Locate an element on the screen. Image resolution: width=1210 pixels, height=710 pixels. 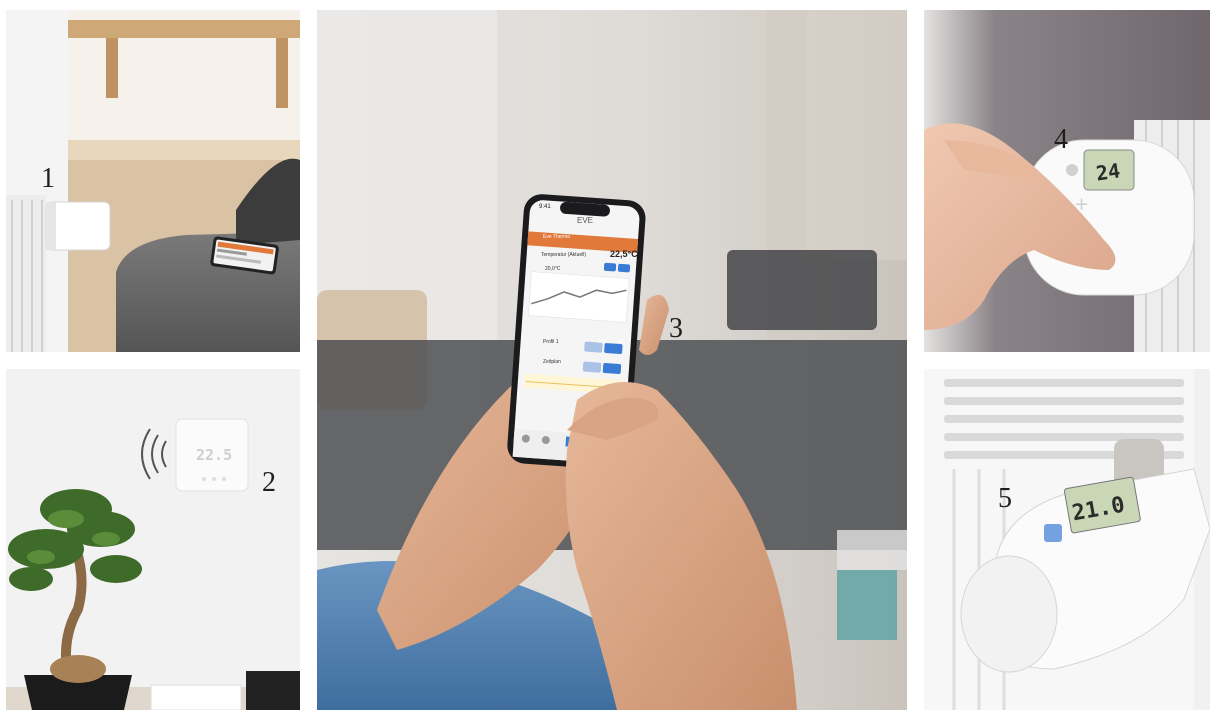
phone-row-schedule: Zeitplan is located at coordinates (552, 362).